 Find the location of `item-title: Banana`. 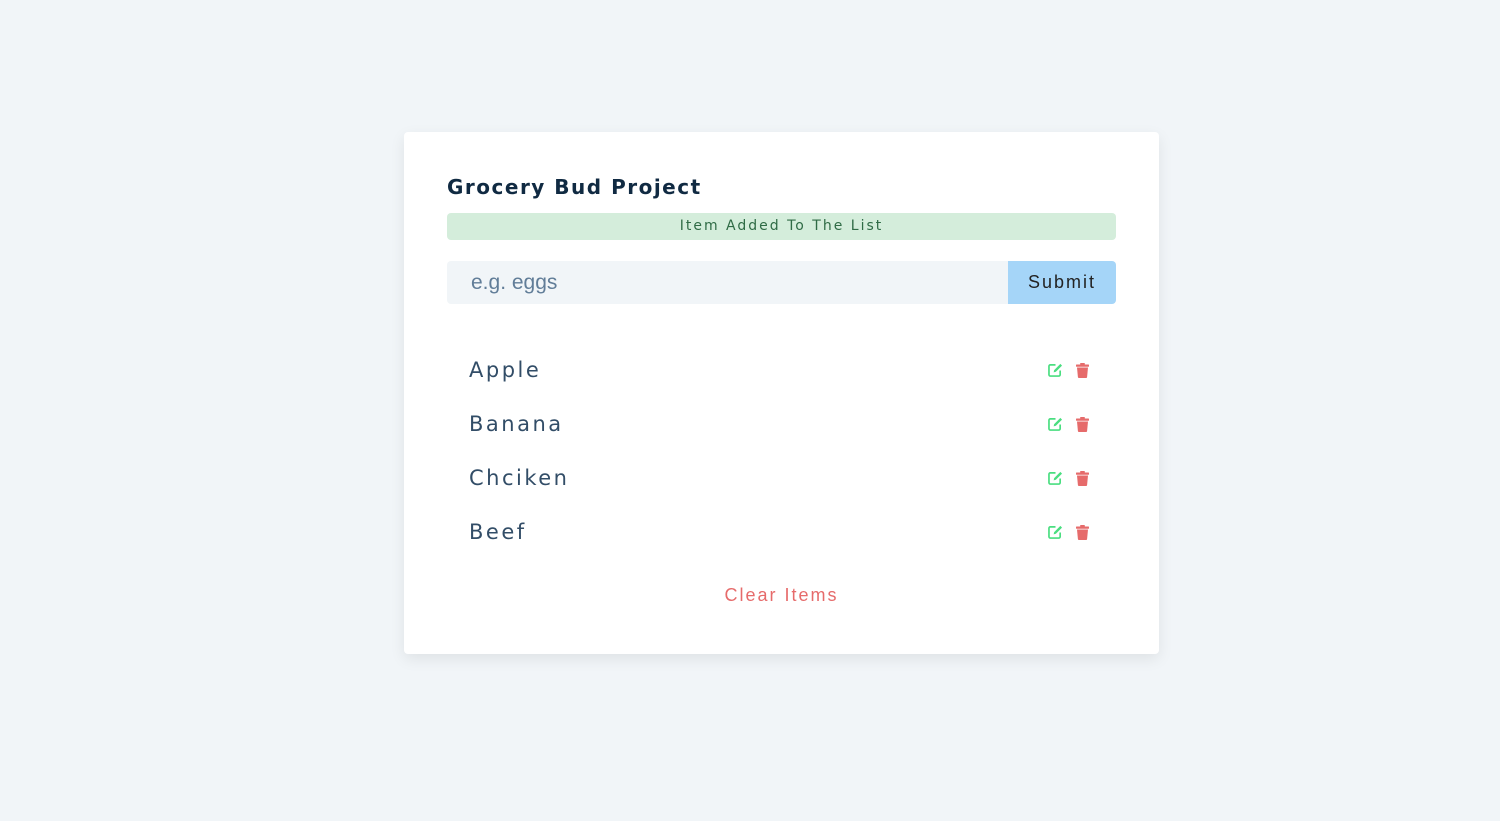

item-title: Banana is located at coordinates (516, 424).